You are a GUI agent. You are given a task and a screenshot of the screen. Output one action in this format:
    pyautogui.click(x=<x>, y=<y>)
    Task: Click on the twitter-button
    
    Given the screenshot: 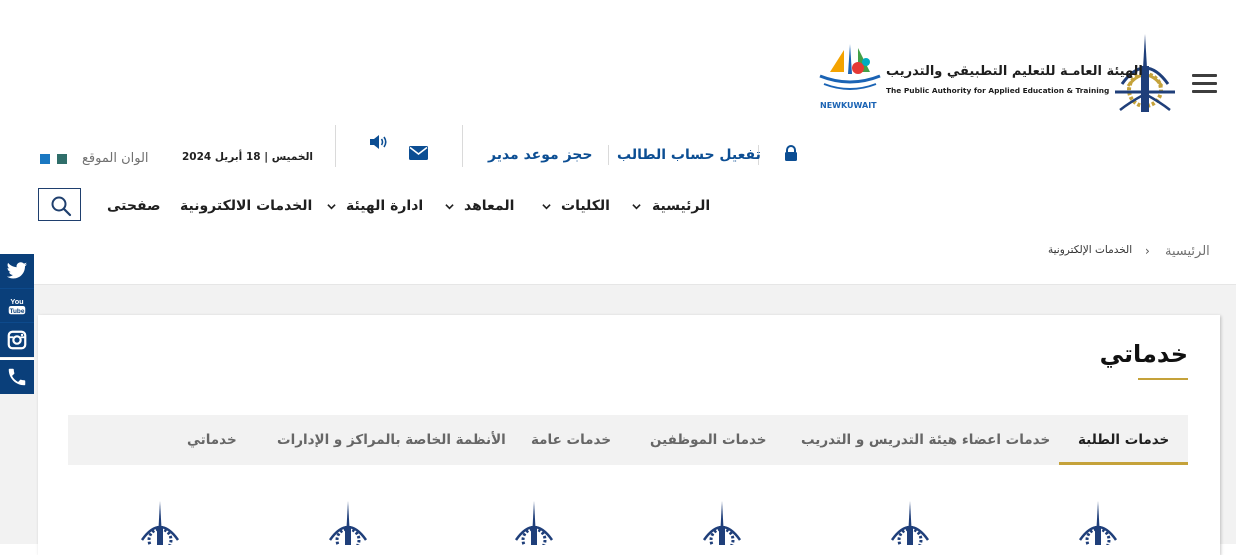 What is the action you would take?
    pyautogui.click(x=17, y=271)
    